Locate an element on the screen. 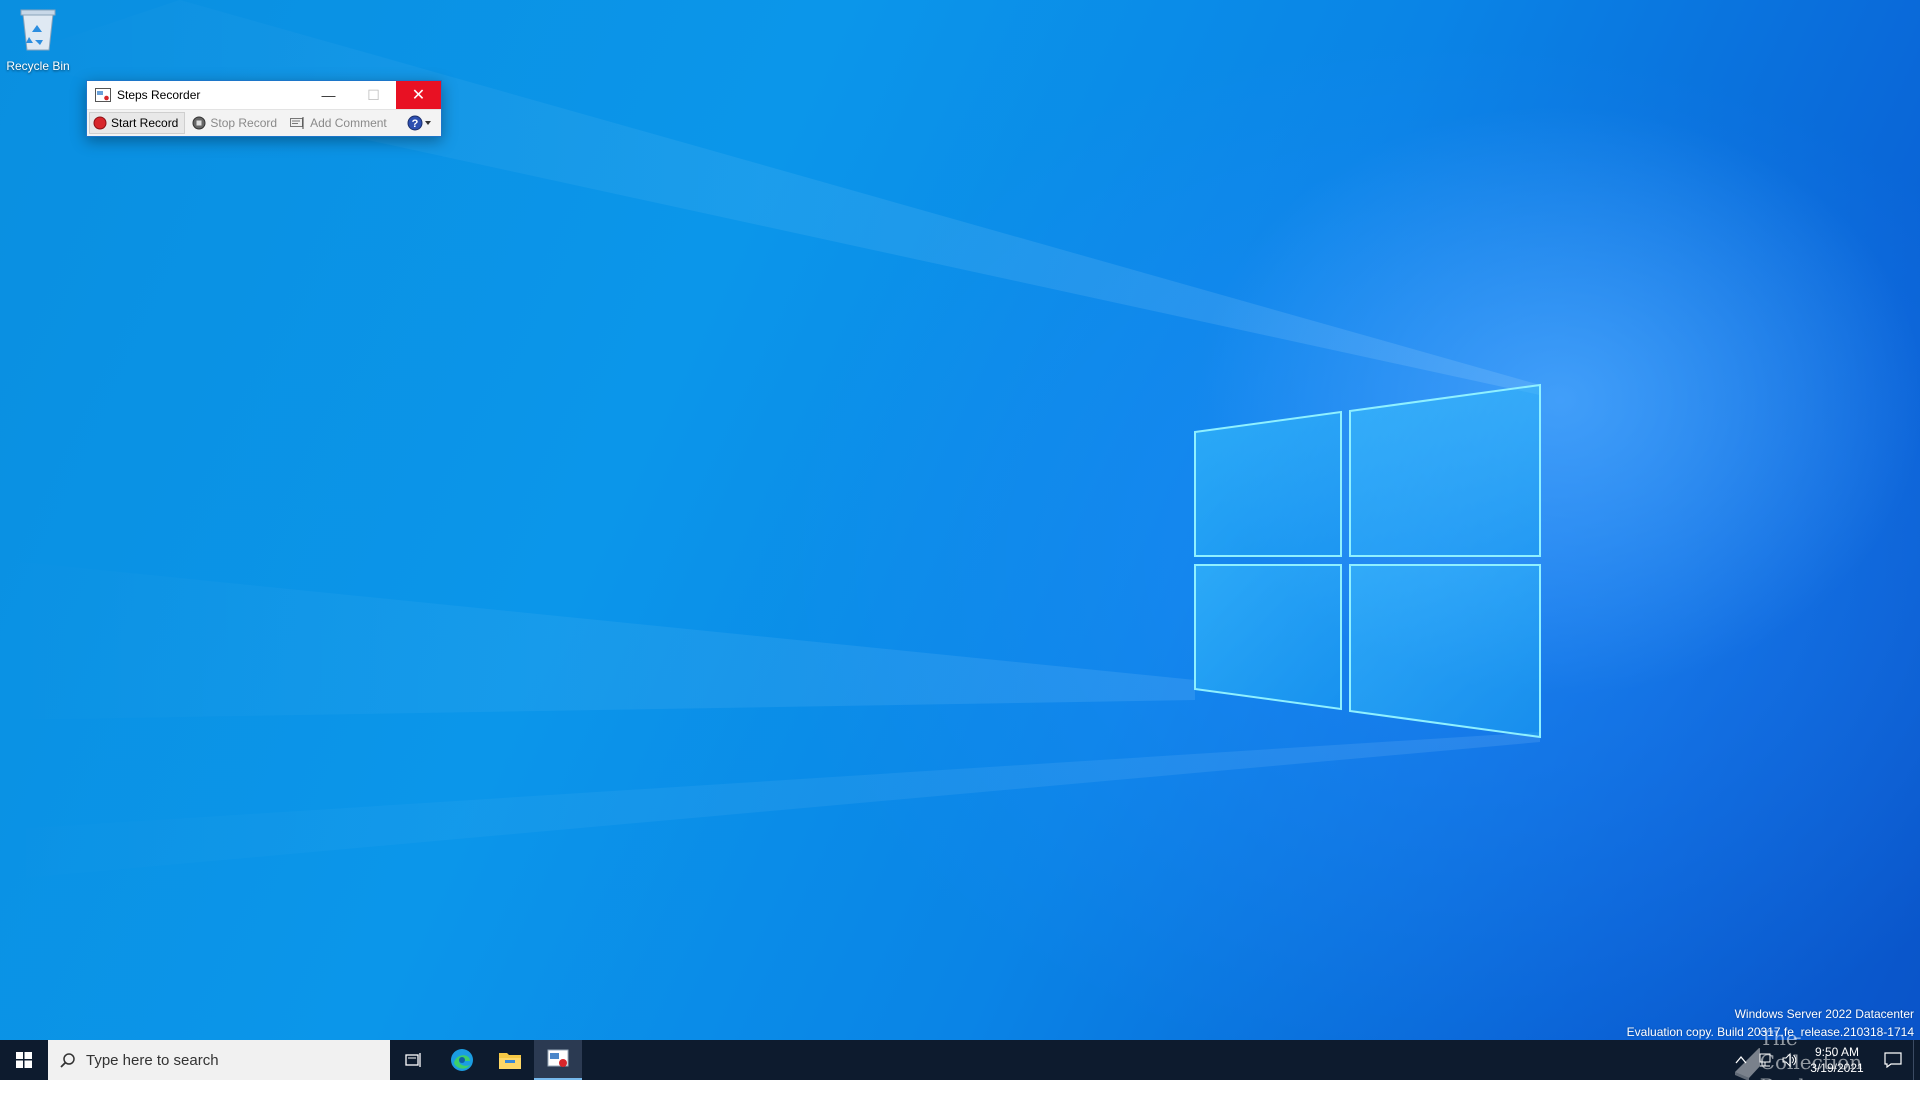  help-dropdown: ? is located at coordinates (420, 123).